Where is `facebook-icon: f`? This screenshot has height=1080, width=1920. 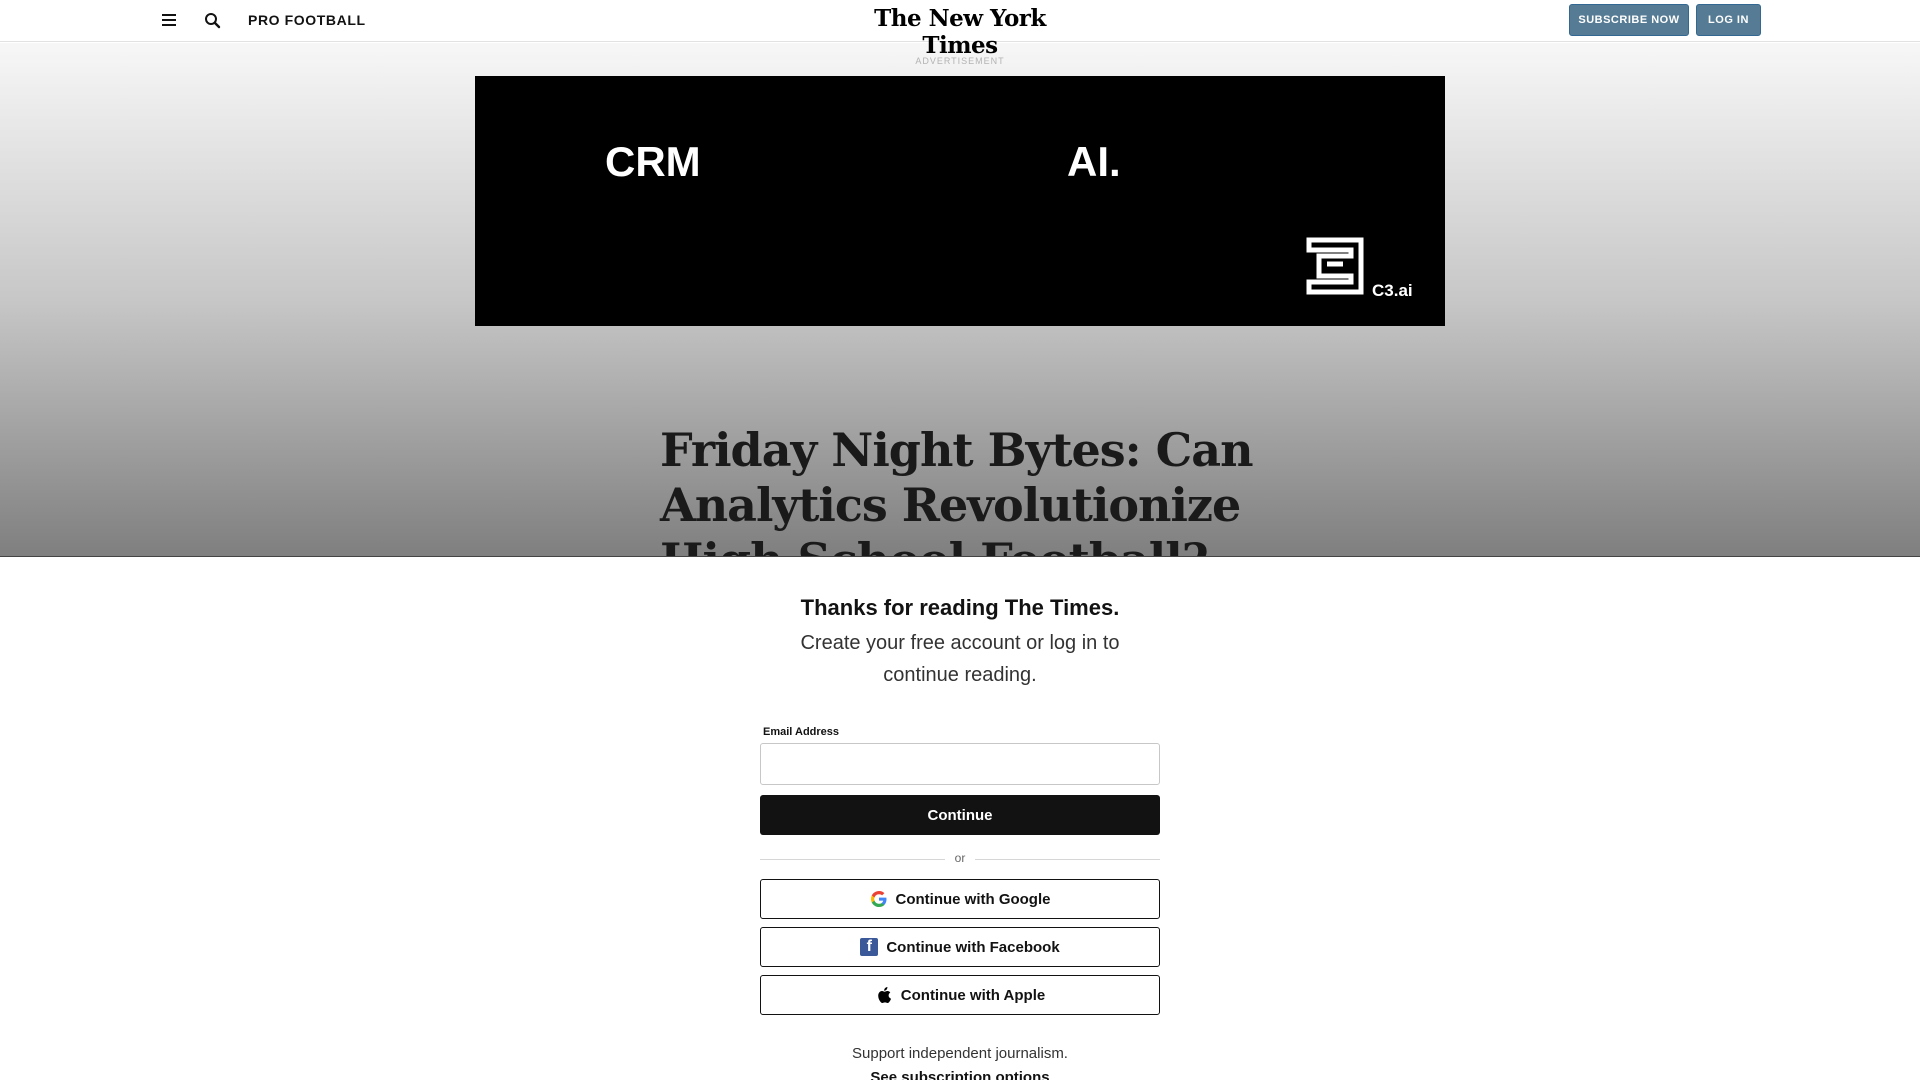 facebook-icon: f is located at coordinates (869, 947).